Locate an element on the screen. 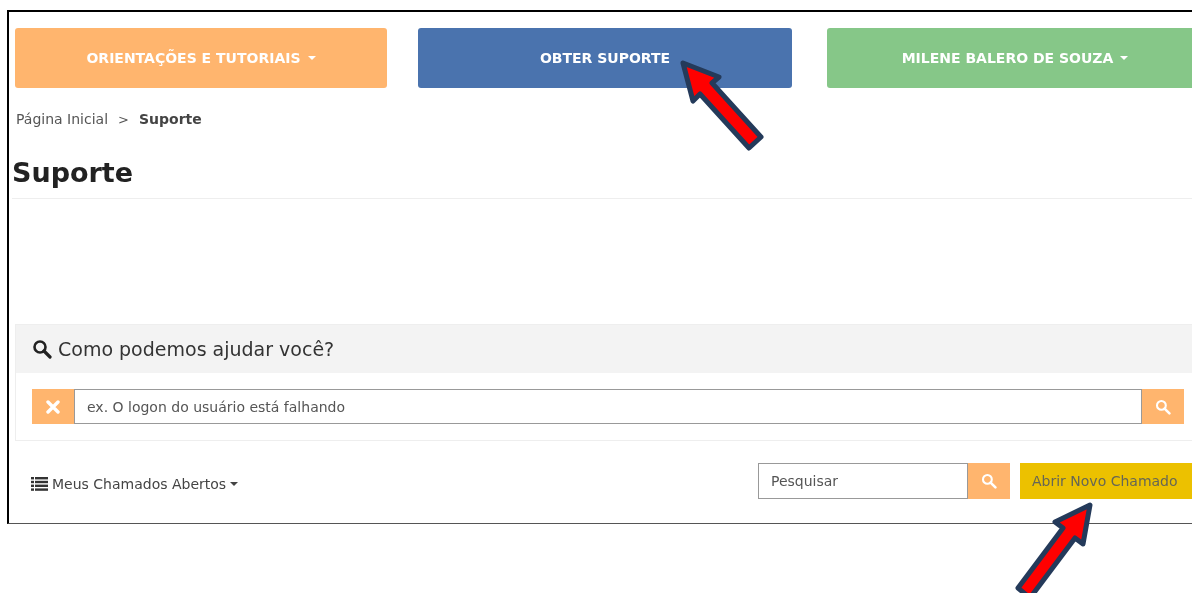  clear-button is located at coordinates (53, 406).